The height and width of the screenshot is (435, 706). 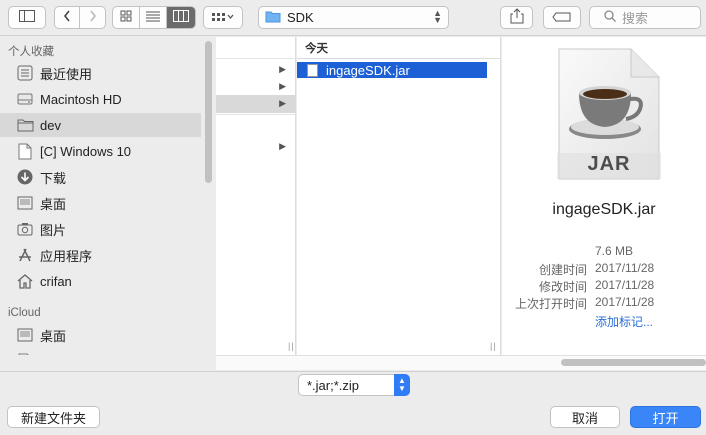 What do you see at coordinates (550, 304) in the screenshot?
I see `last-opened-label: 上次打开时间` at bounding box center [550, 304].